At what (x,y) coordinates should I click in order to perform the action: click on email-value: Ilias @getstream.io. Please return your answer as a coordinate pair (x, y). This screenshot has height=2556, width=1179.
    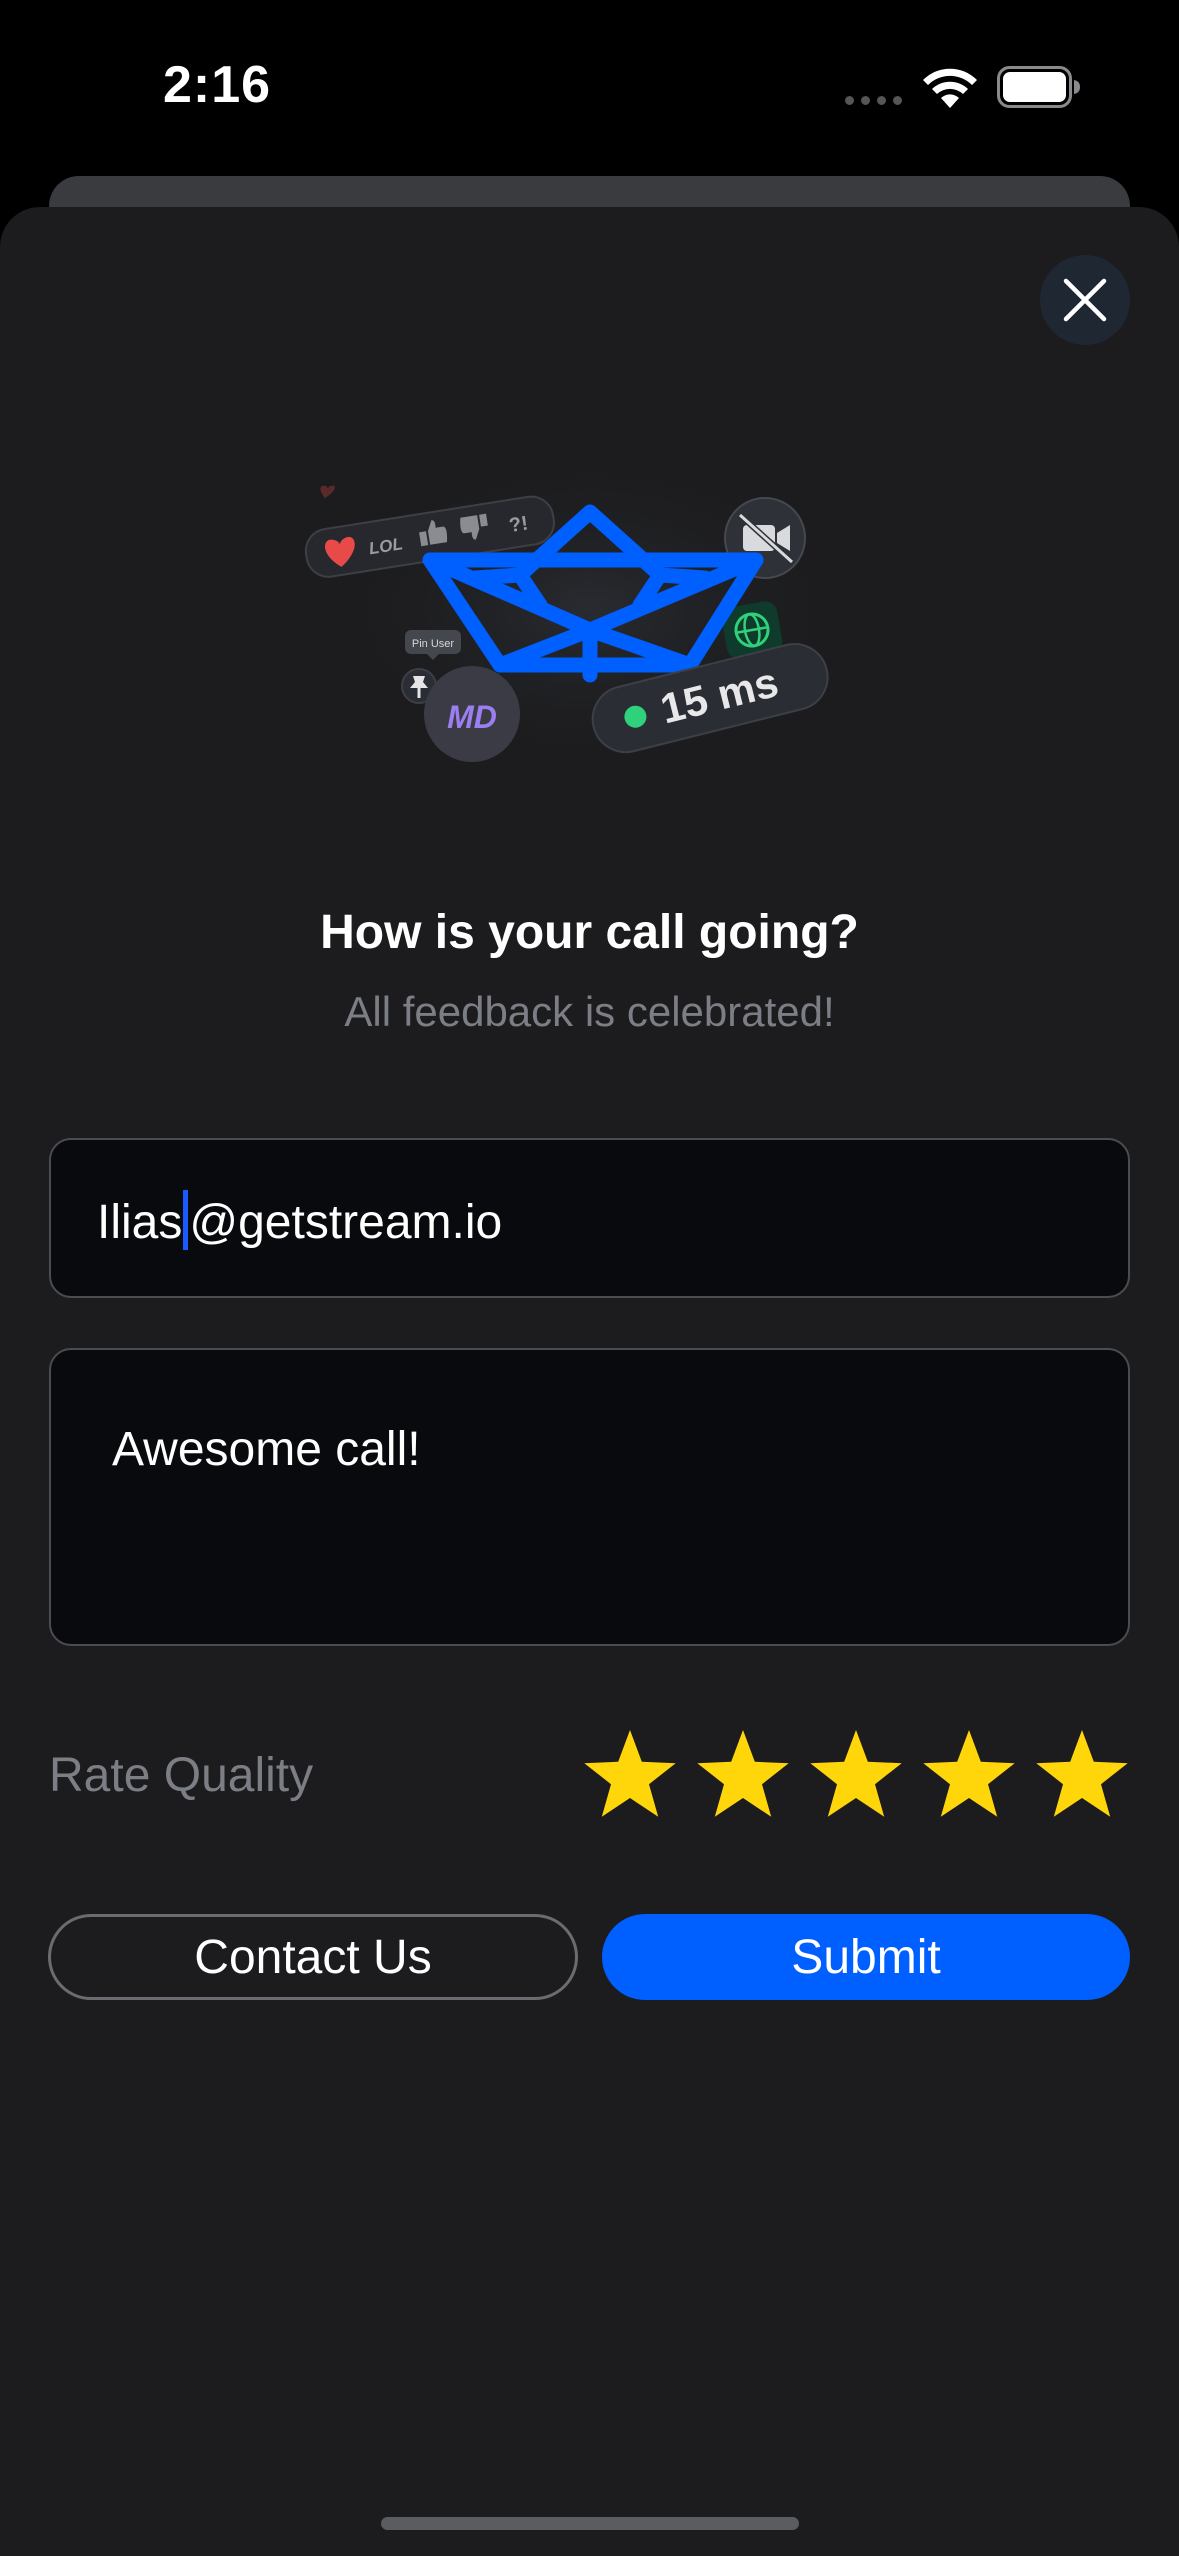
    Looking at the image, I should click on (299, 1220).